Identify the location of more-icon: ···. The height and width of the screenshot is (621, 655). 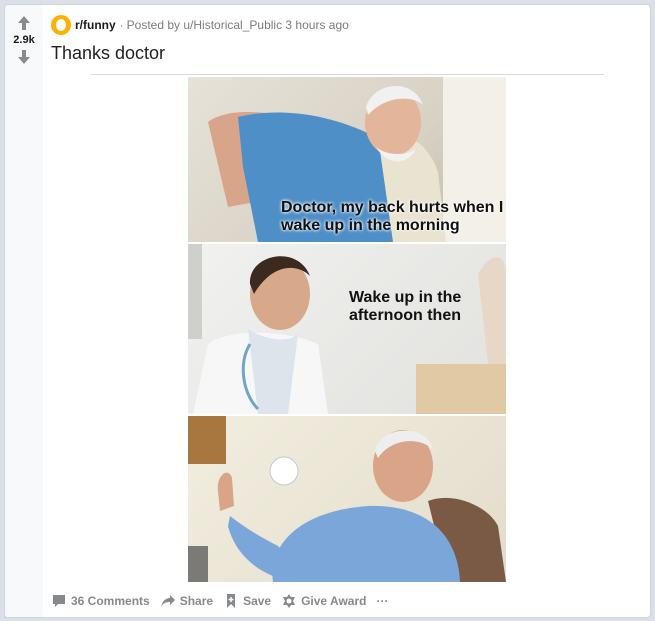
(382, 601).